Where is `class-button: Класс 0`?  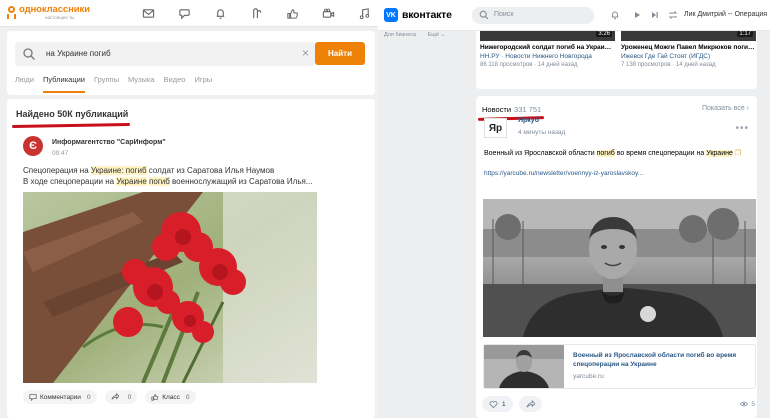
class-button: Класс 0 is located at coordinates (170, 397).